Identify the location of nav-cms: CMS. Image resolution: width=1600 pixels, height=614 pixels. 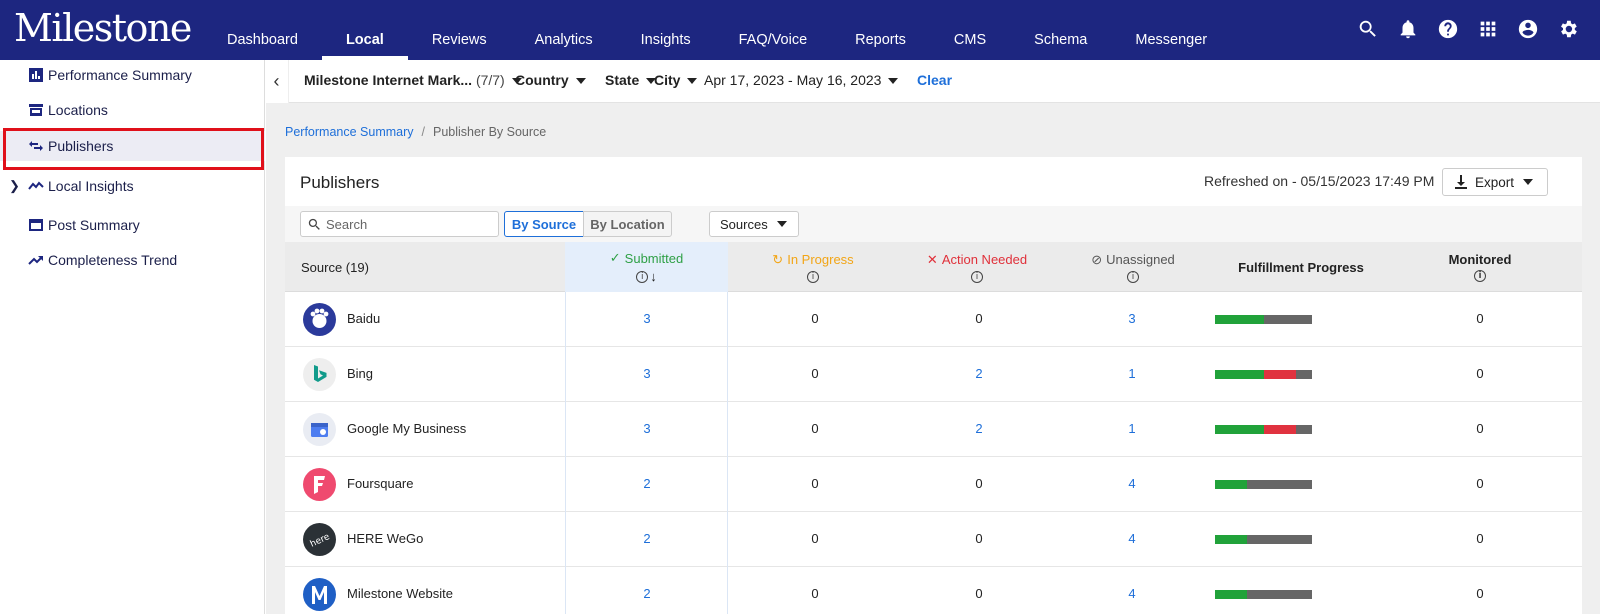
(970, 30).